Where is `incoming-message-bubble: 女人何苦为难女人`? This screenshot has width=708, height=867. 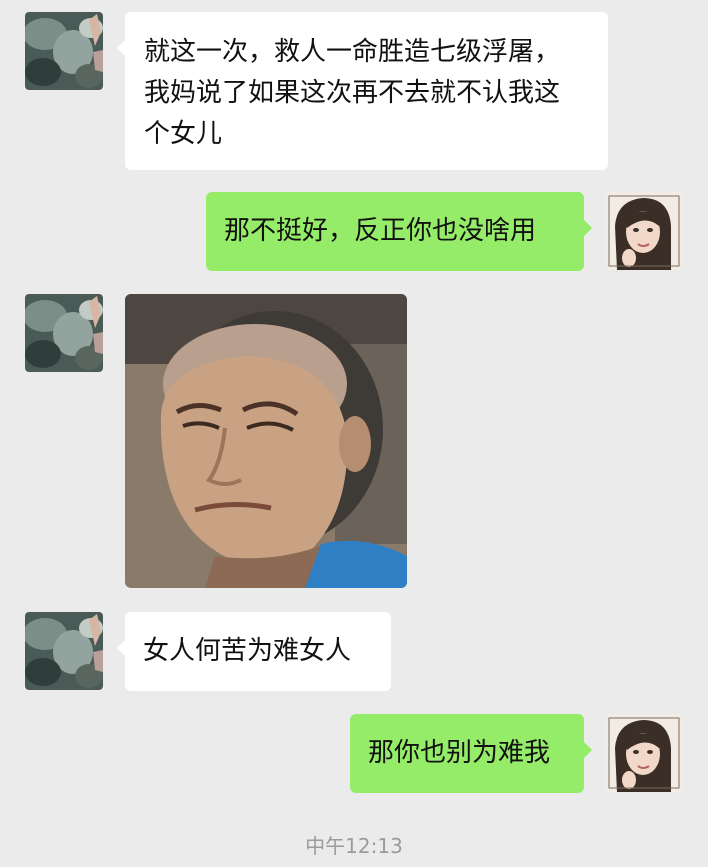 incoming-message-bubble: 女人何苦为难女人 is located at coordinates (254, 651).